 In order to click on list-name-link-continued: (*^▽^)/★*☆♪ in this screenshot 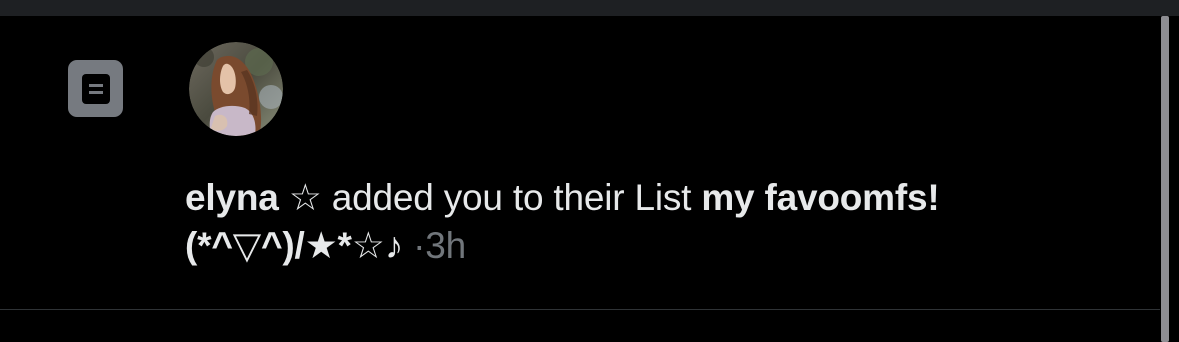, I will do `click(294, 245)`.